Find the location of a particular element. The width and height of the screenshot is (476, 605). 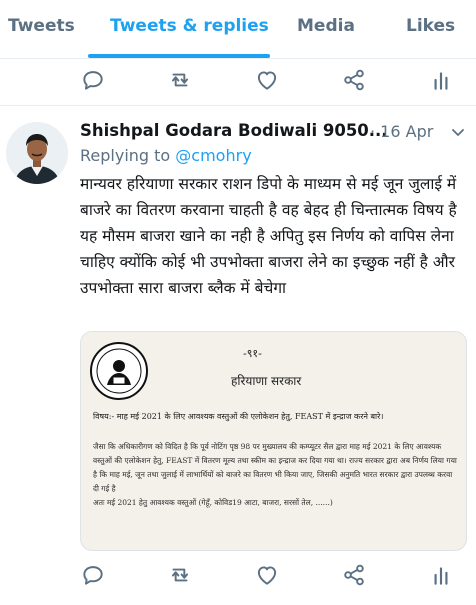

previous-tweet-actions is located at coordinates (238, 80).